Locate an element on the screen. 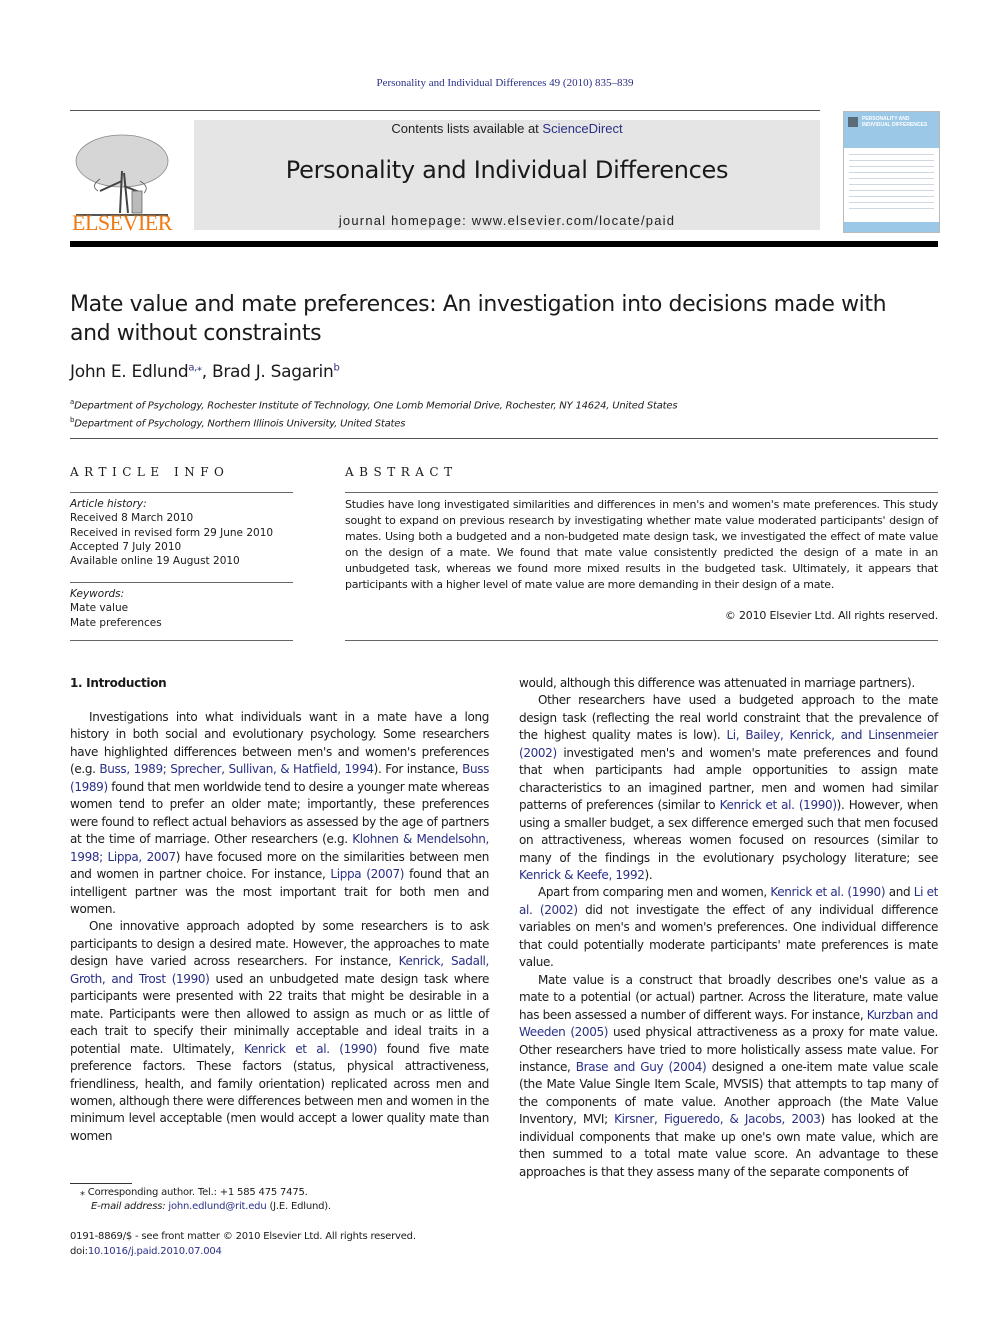  cover-title: PERSONALITY AND INDIVIDUAL DIFFERENCES is located at coordinates (894, 122).